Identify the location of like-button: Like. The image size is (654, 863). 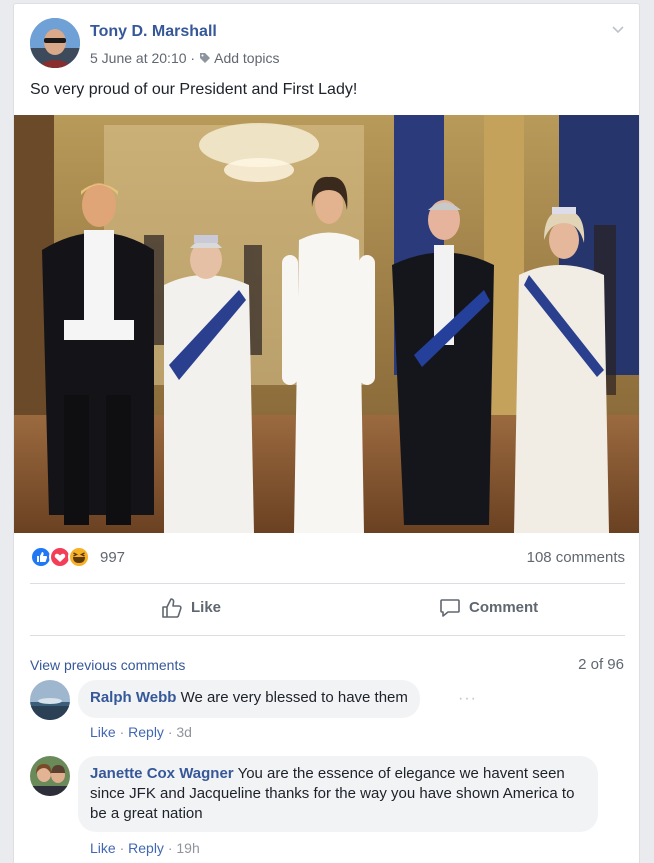
(192, 608).